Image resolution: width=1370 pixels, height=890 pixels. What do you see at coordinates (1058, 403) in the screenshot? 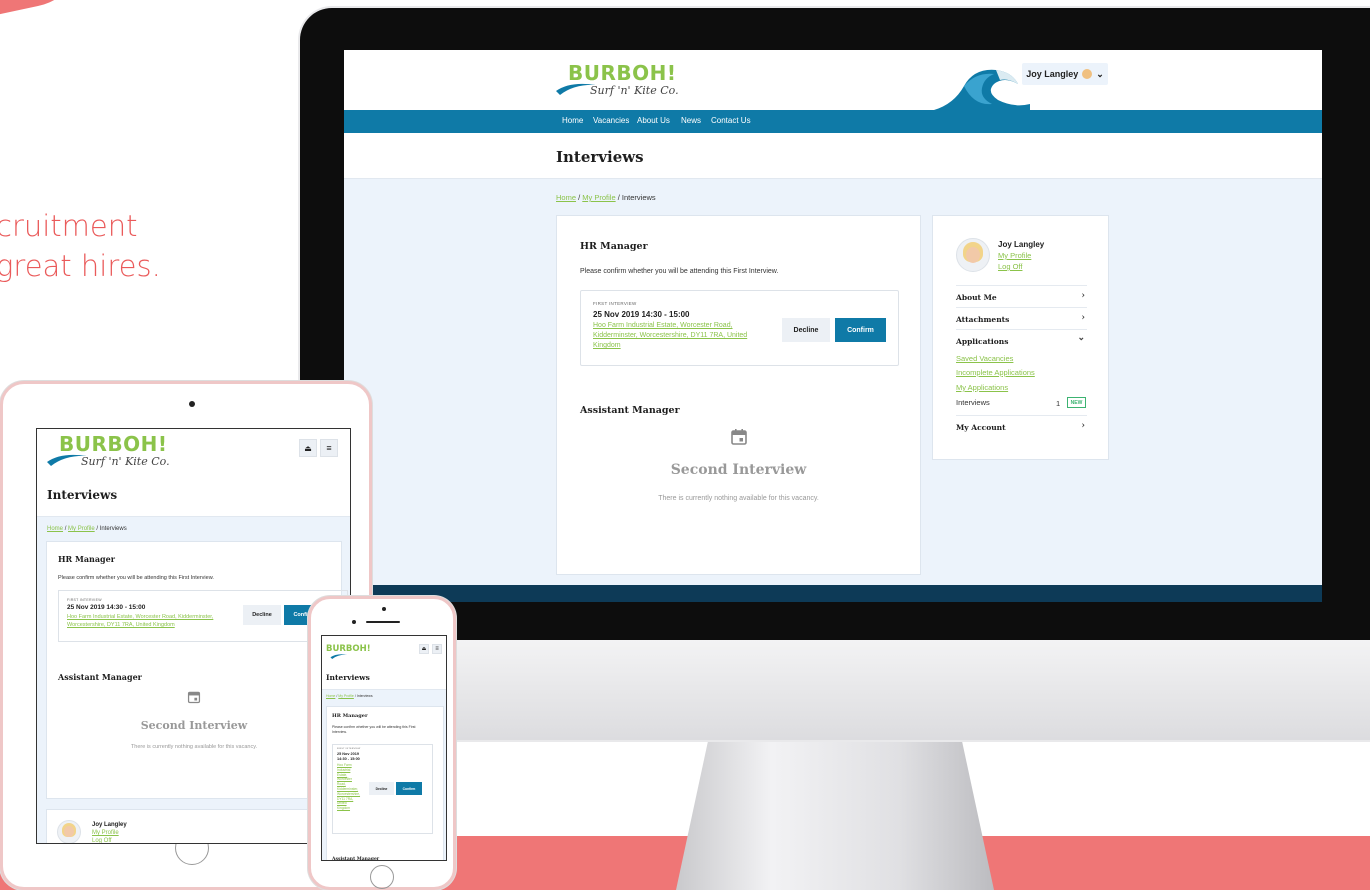
I see `interviews-count: 1` at bounding box center [1058, 403].